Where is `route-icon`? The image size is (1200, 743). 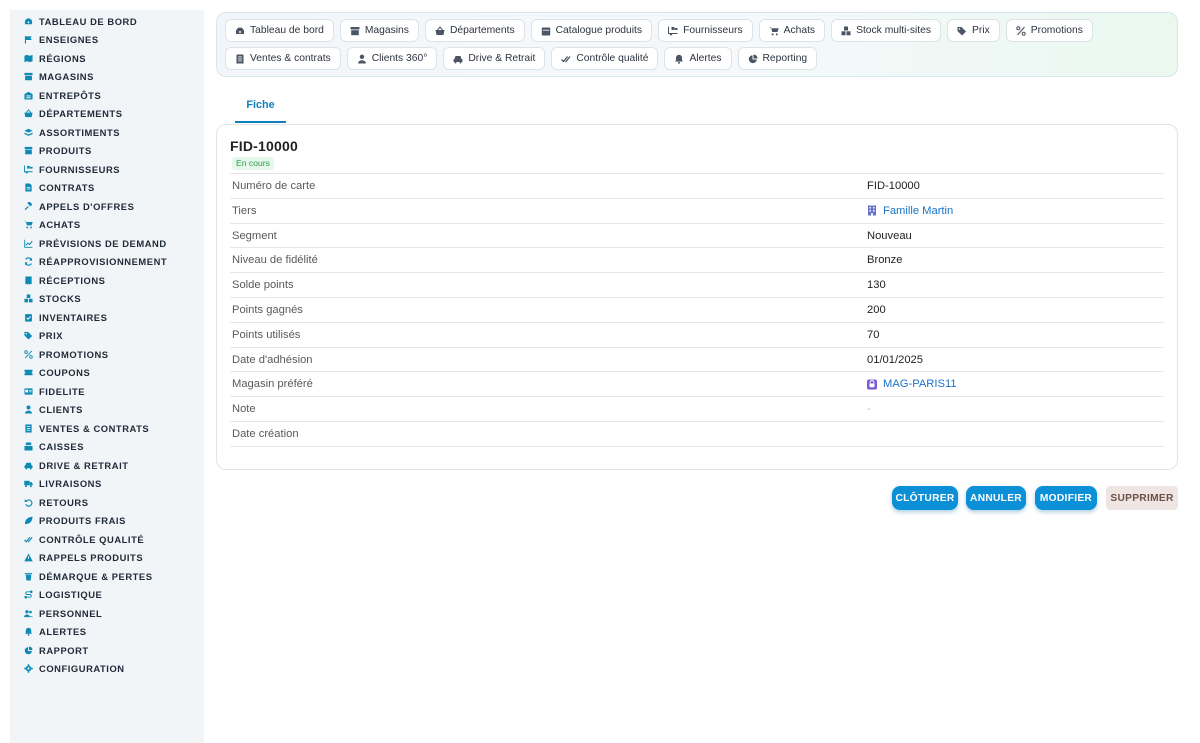 route-icon is located at coordinates (28, 594).